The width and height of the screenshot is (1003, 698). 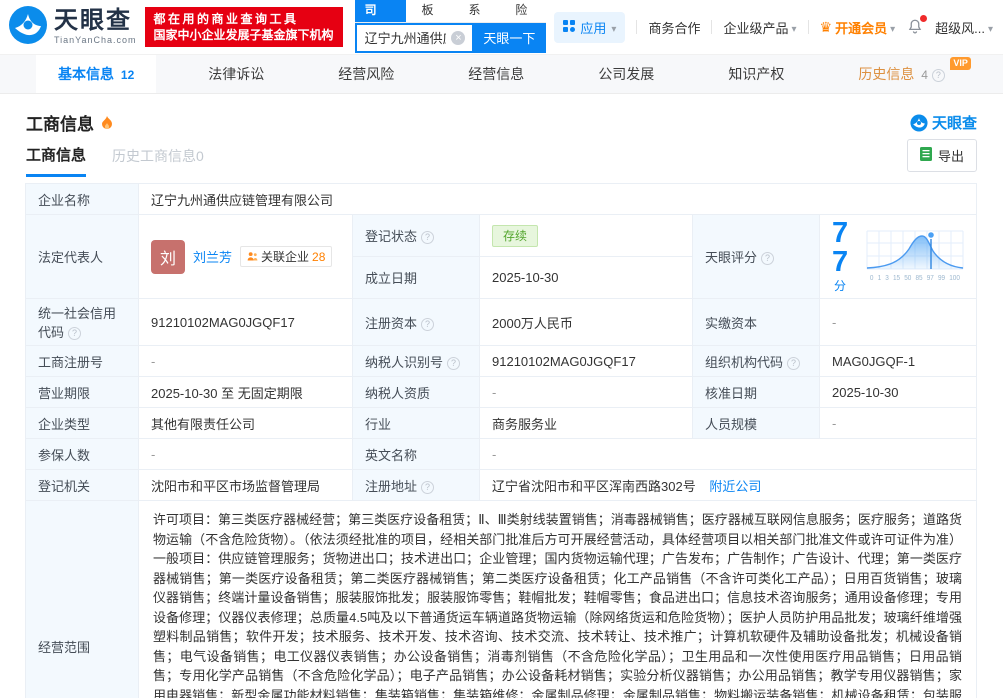 I want to click on approval-date-label: 核准日期, so click(x=756, y=392).